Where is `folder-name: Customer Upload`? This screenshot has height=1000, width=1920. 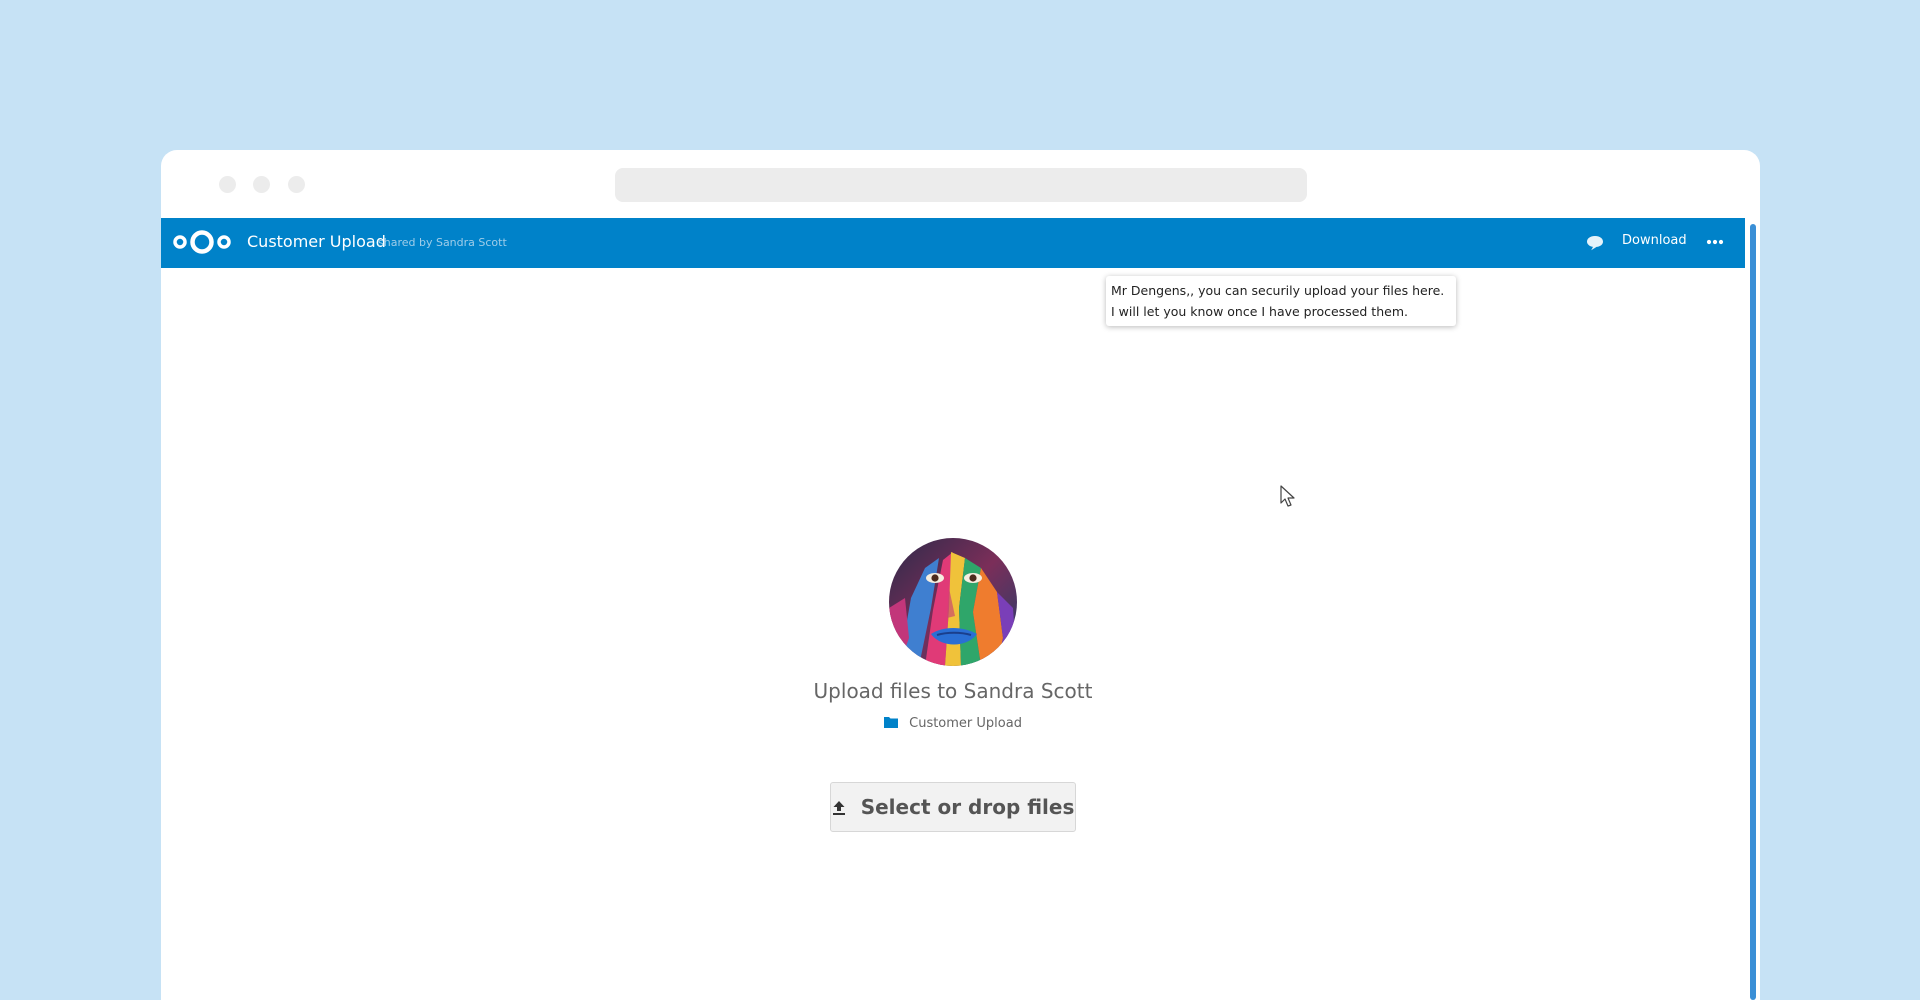
folder-name: Customer Upload is located at coordinates (965, 723).